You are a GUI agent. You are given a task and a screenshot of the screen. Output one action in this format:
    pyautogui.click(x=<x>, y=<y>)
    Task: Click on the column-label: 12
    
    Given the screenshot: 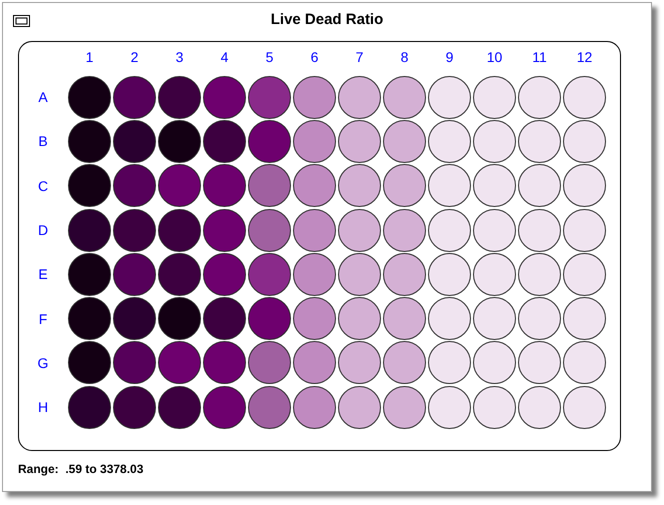 What is the action you would take?
    pyautogui.click(x=584, y=57)
    